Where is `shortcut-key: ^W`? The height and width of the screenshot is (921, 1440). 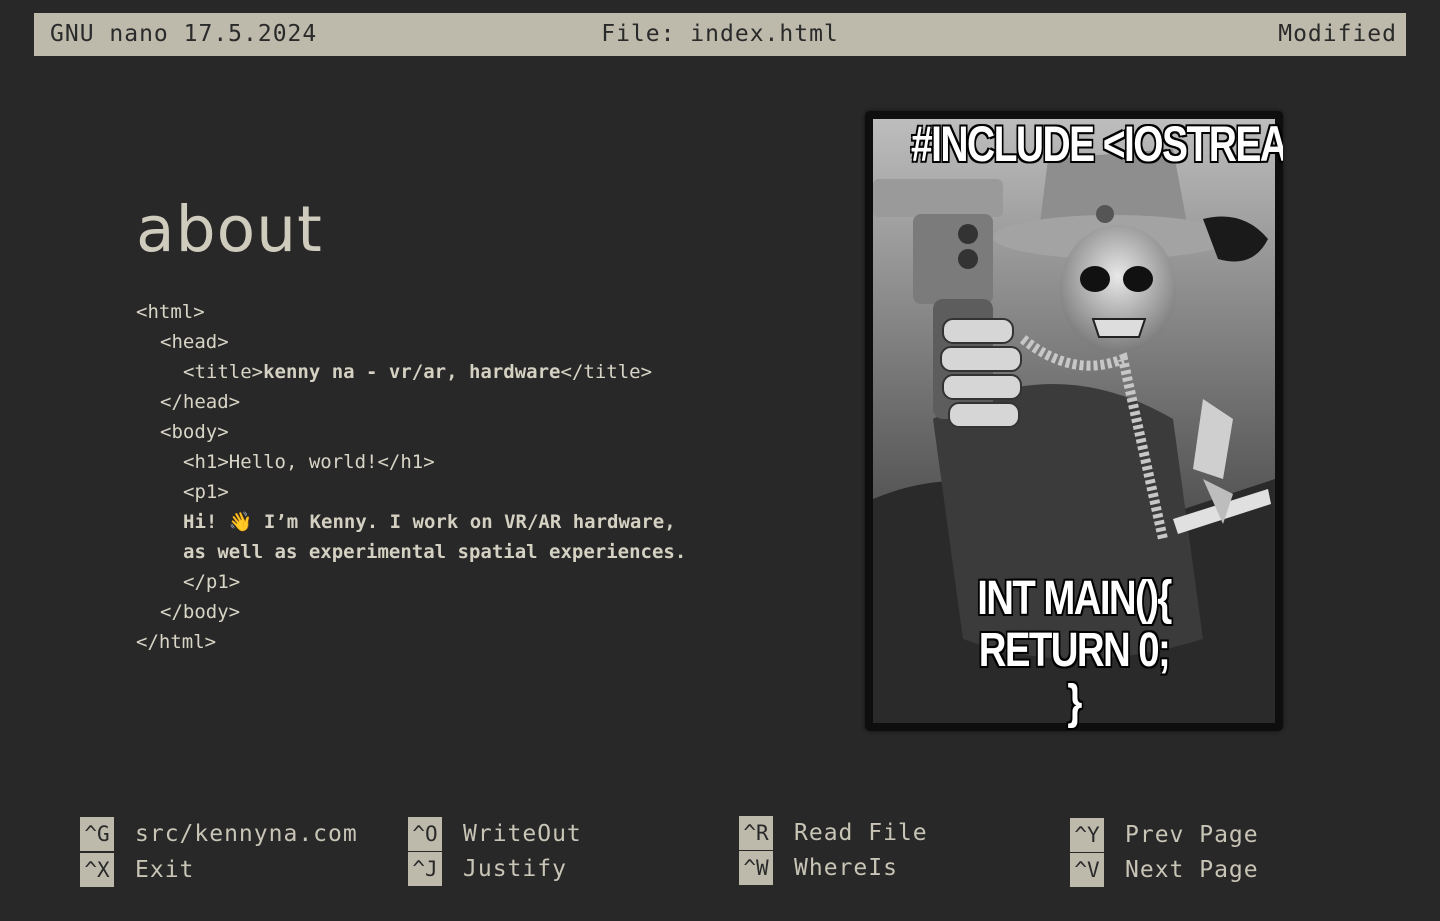 shortcut-key: ^W is located at coordinates (756, 868).